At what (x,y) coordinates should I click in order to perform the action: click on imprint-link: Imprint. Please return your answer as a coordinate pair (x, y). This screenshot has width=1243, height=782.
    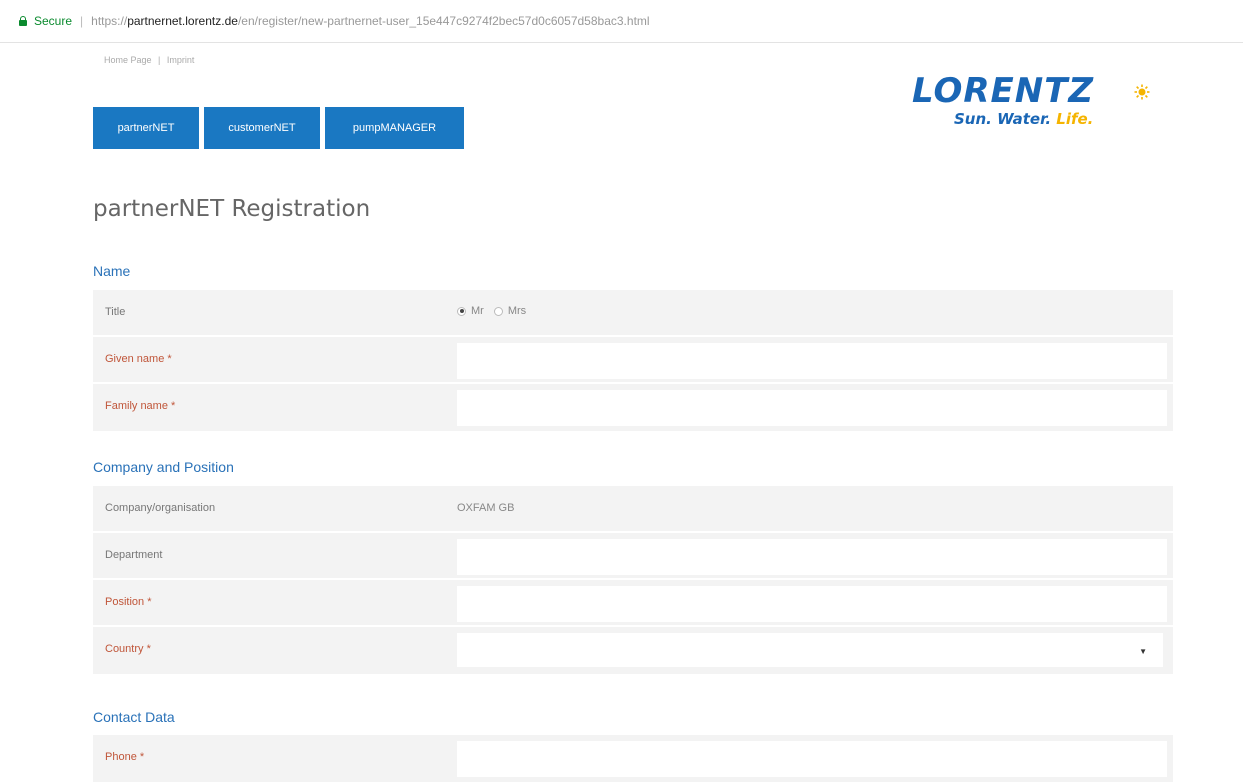
    Looking at the image, I should click on (181, 60).